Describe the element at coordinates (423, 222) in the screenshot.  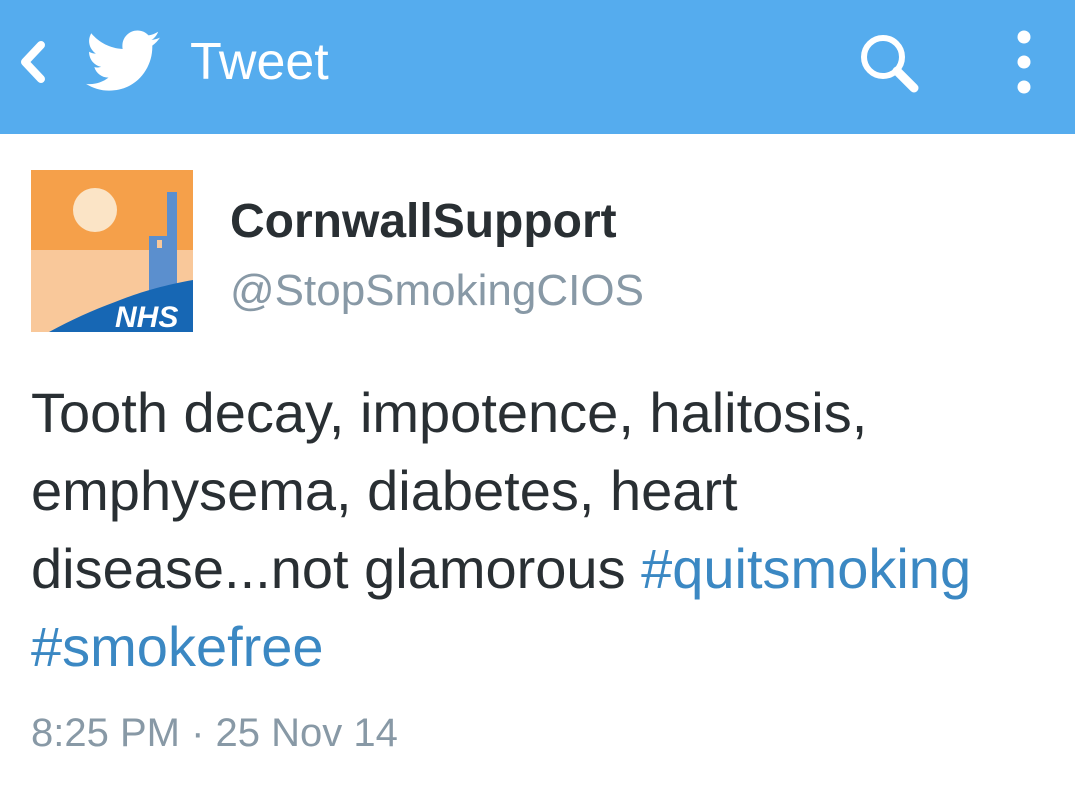
I see `author-display-name: CornwallSupport` at that location.